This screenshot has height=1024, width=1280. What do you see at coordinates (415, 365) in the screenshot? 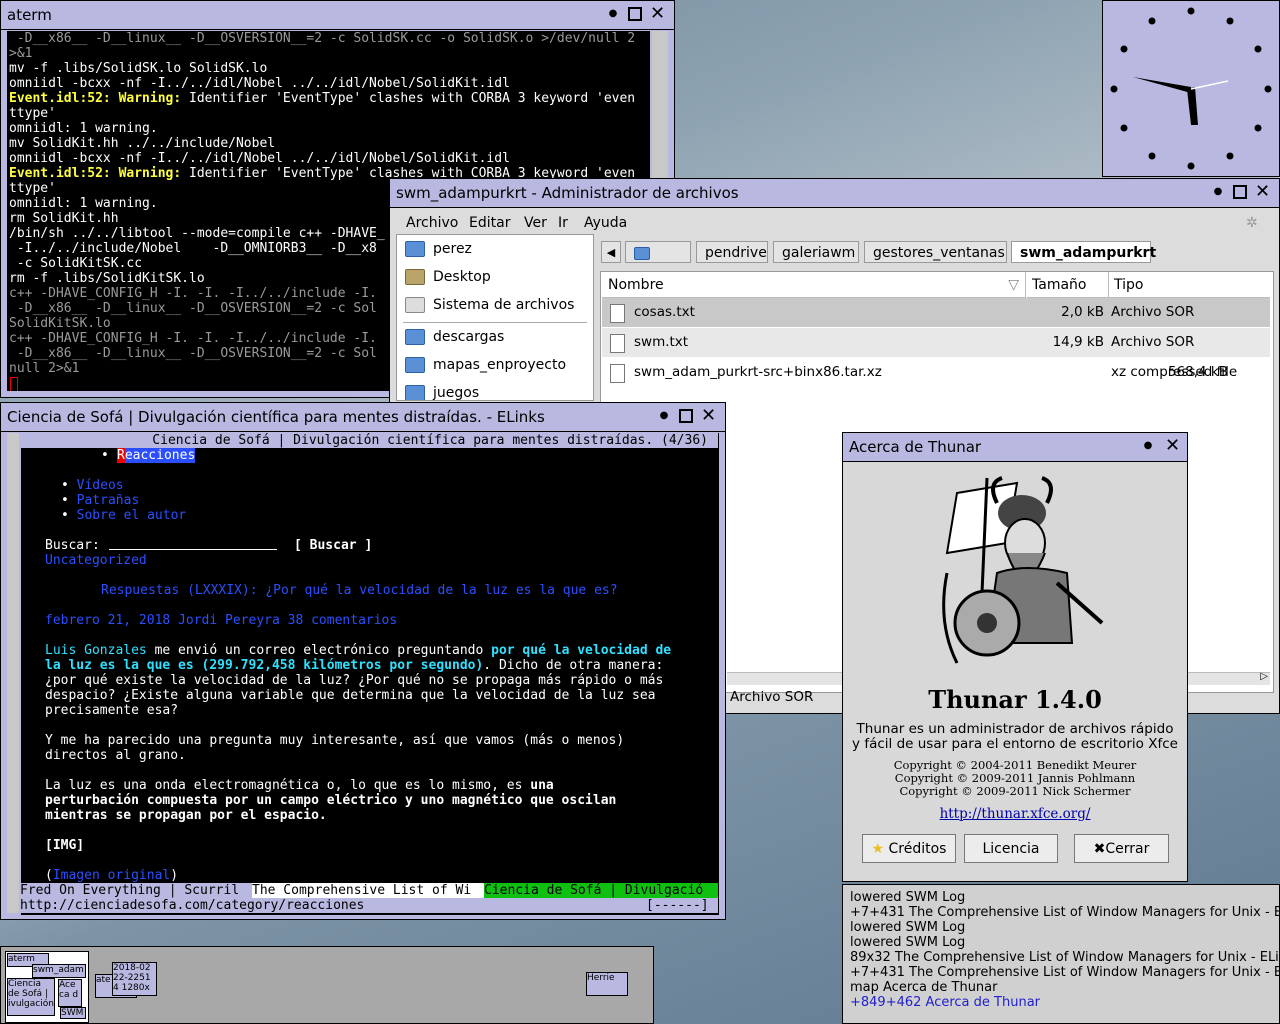
I see `folder-icon` at bounding box center [415, 365].